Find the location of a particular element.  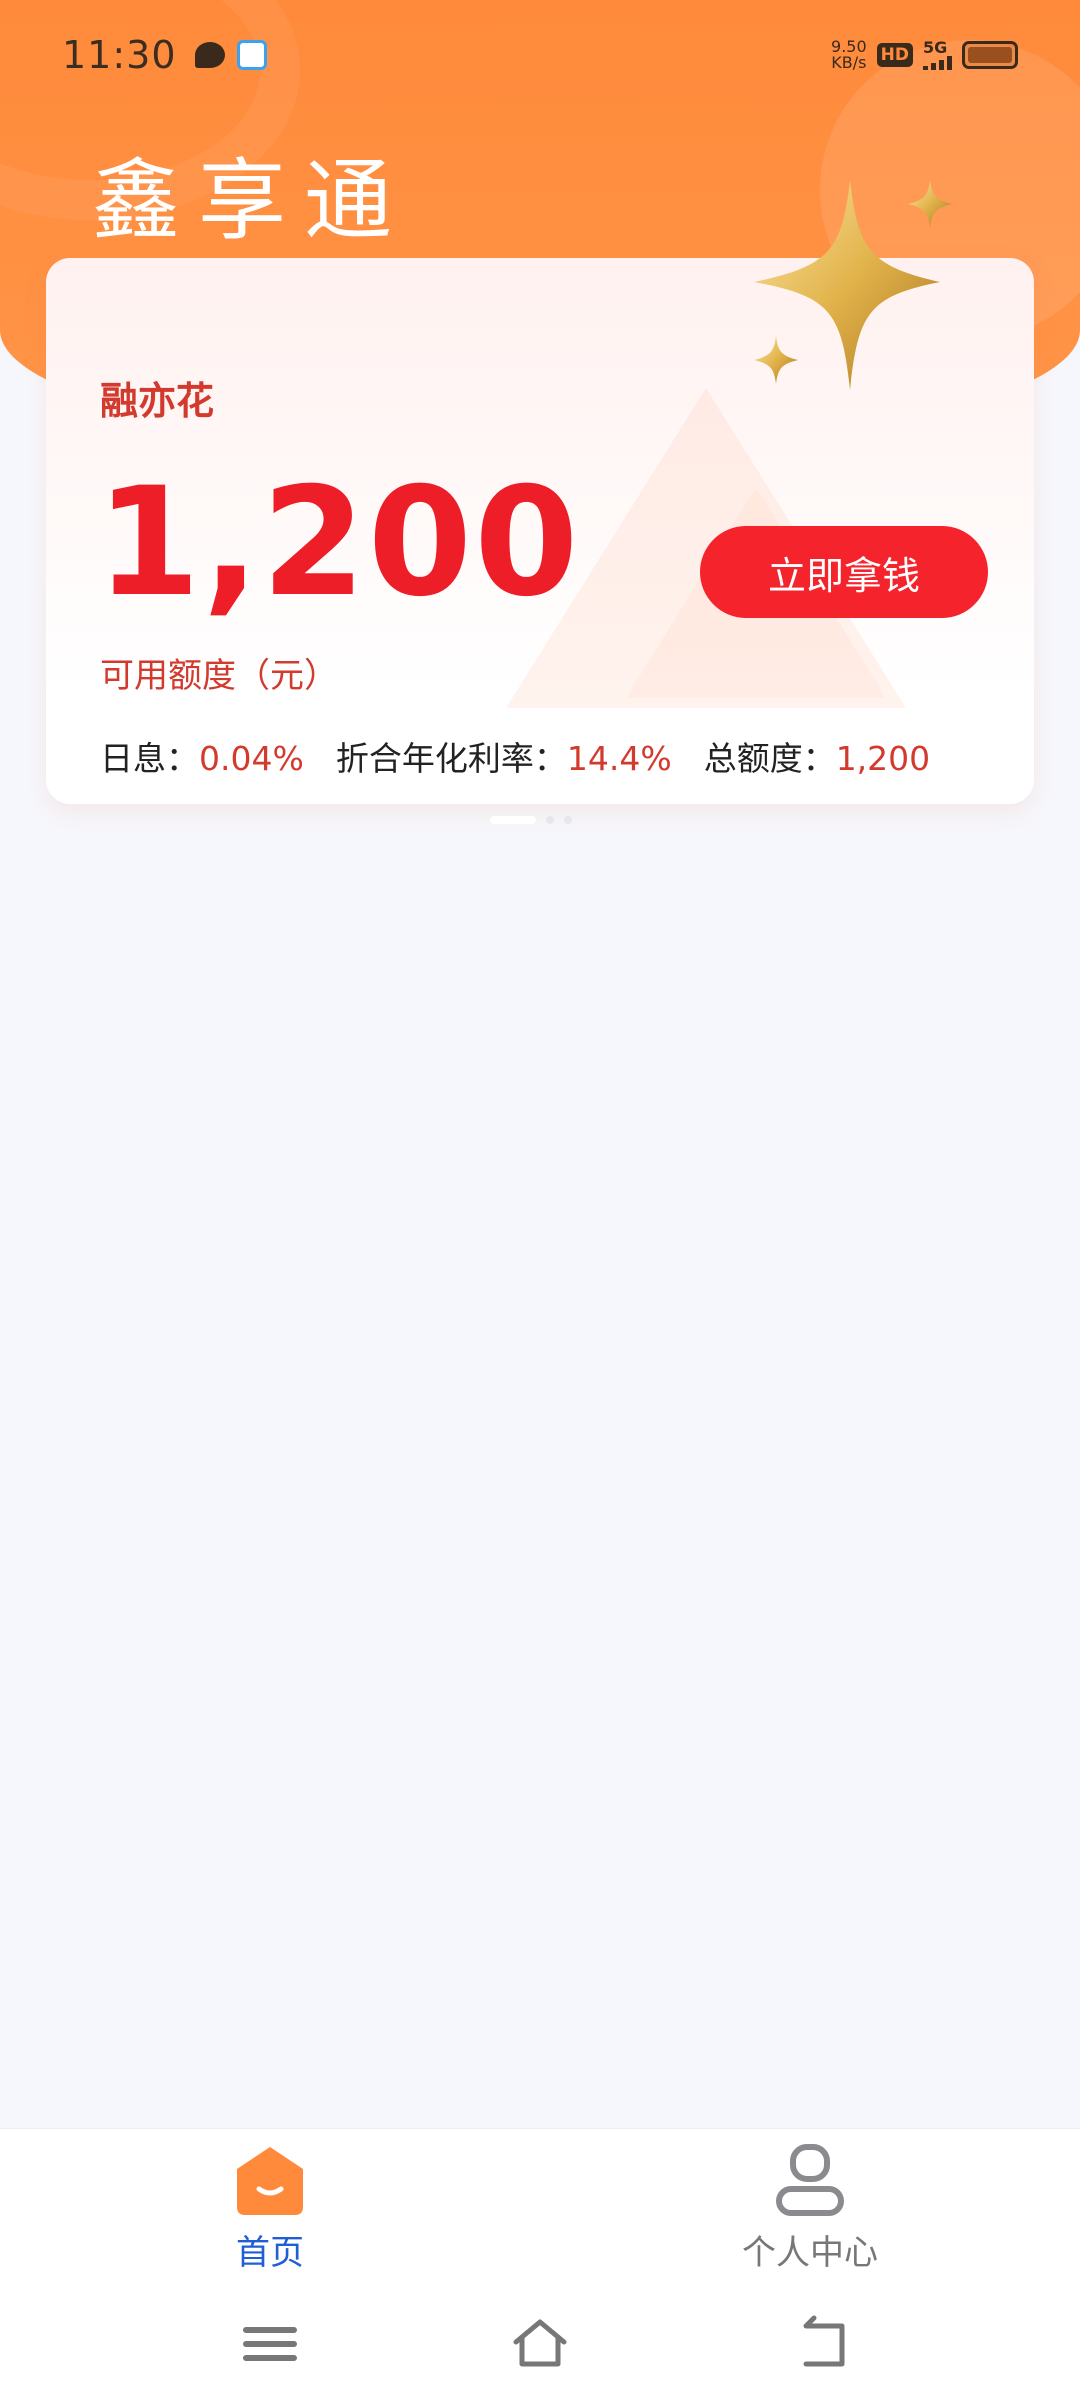

available-amount: 1,200 is located at coordinates (338, 543).